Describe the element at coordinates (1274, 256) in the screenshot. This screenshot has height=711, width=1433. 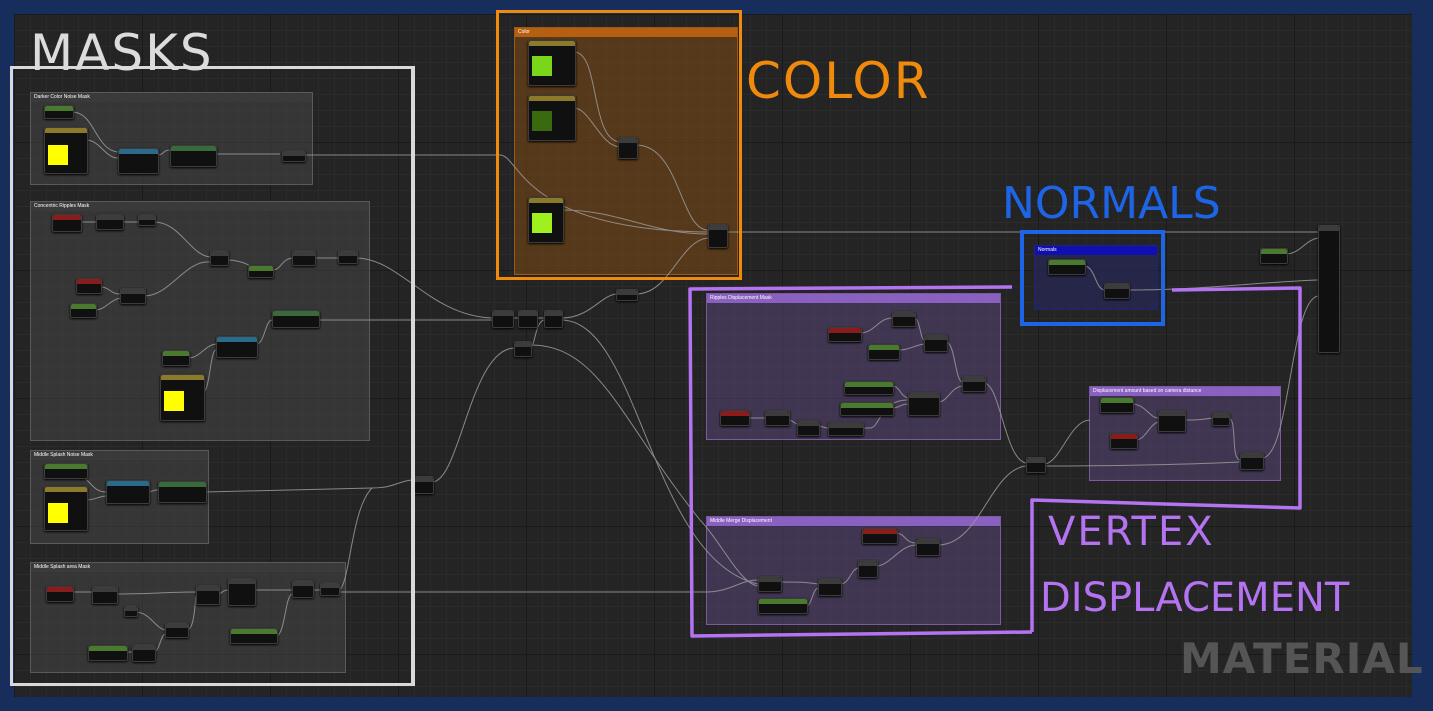
I see `node-roughness` at that location.